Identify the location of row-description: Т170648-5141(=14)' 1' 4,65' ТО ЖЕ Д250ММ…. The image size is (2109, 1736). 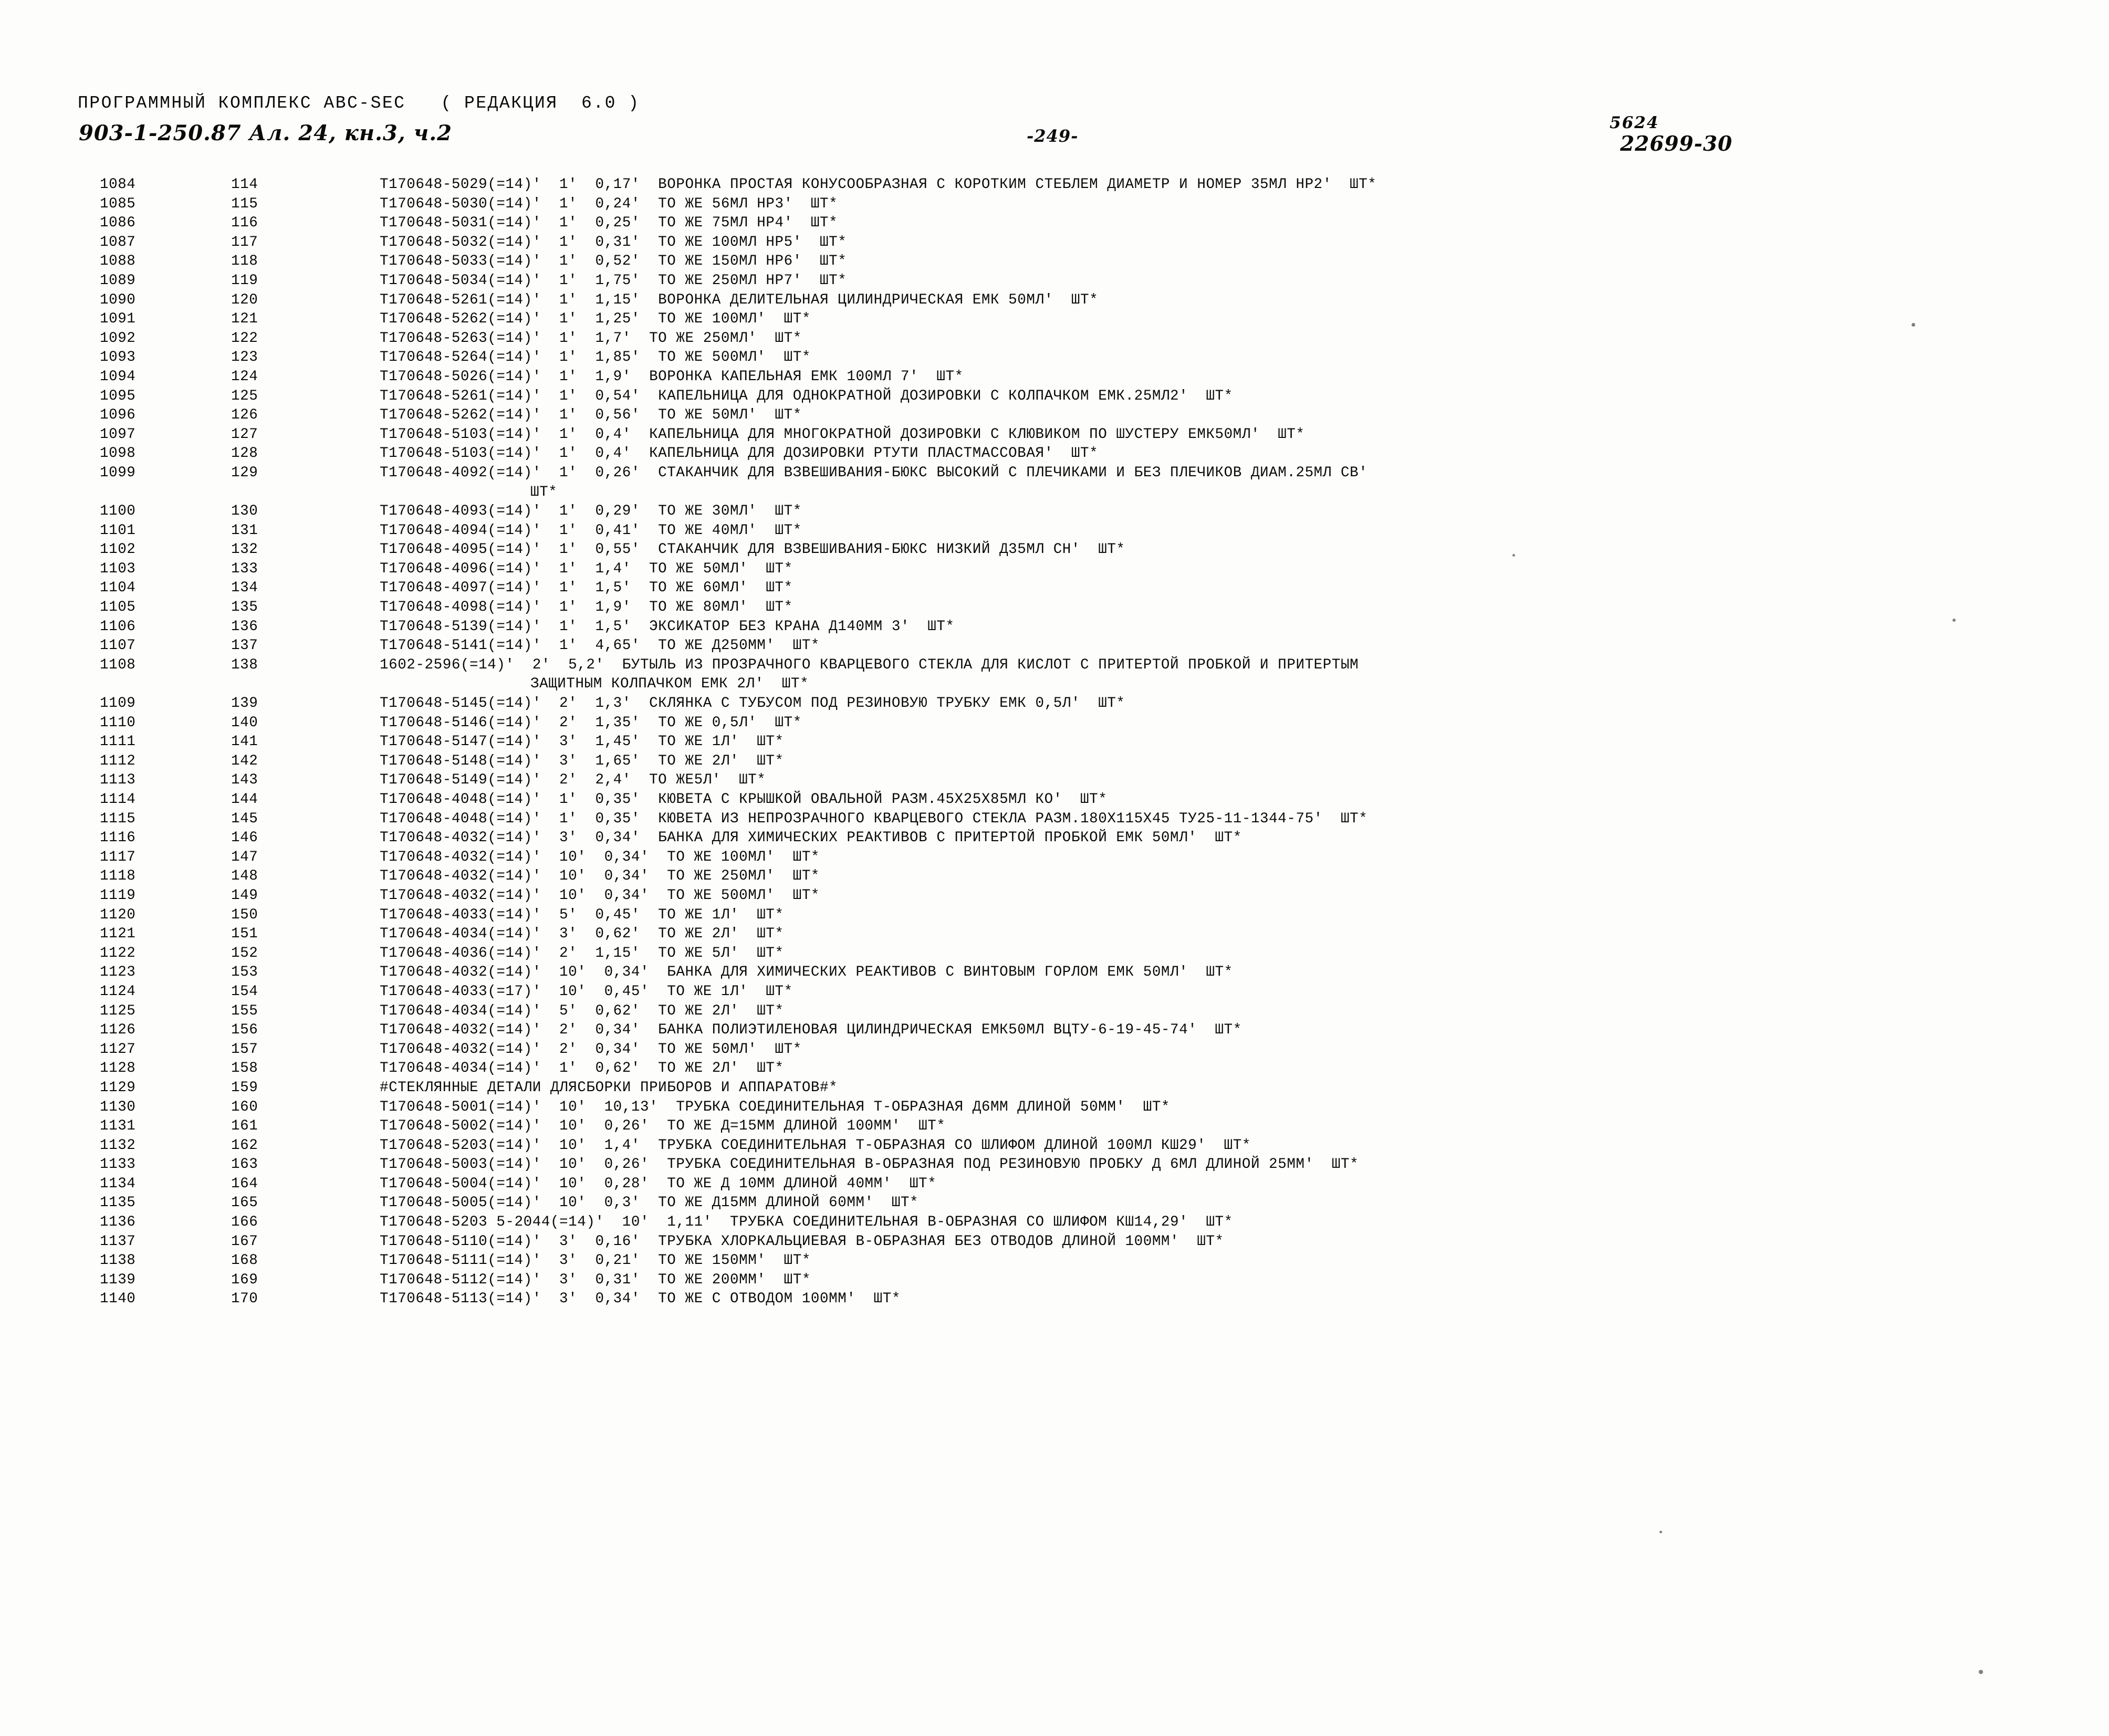
(600, 645).